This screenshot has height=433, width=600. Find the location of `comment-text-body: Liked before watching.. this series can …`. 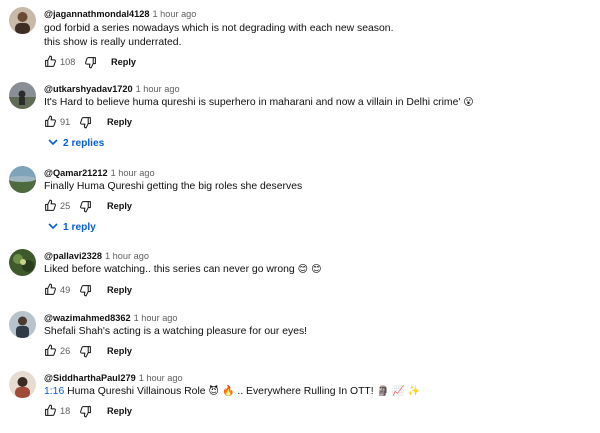

comment-text-body: Liked before watching.. this series can … is located at coordinates (169, 269).